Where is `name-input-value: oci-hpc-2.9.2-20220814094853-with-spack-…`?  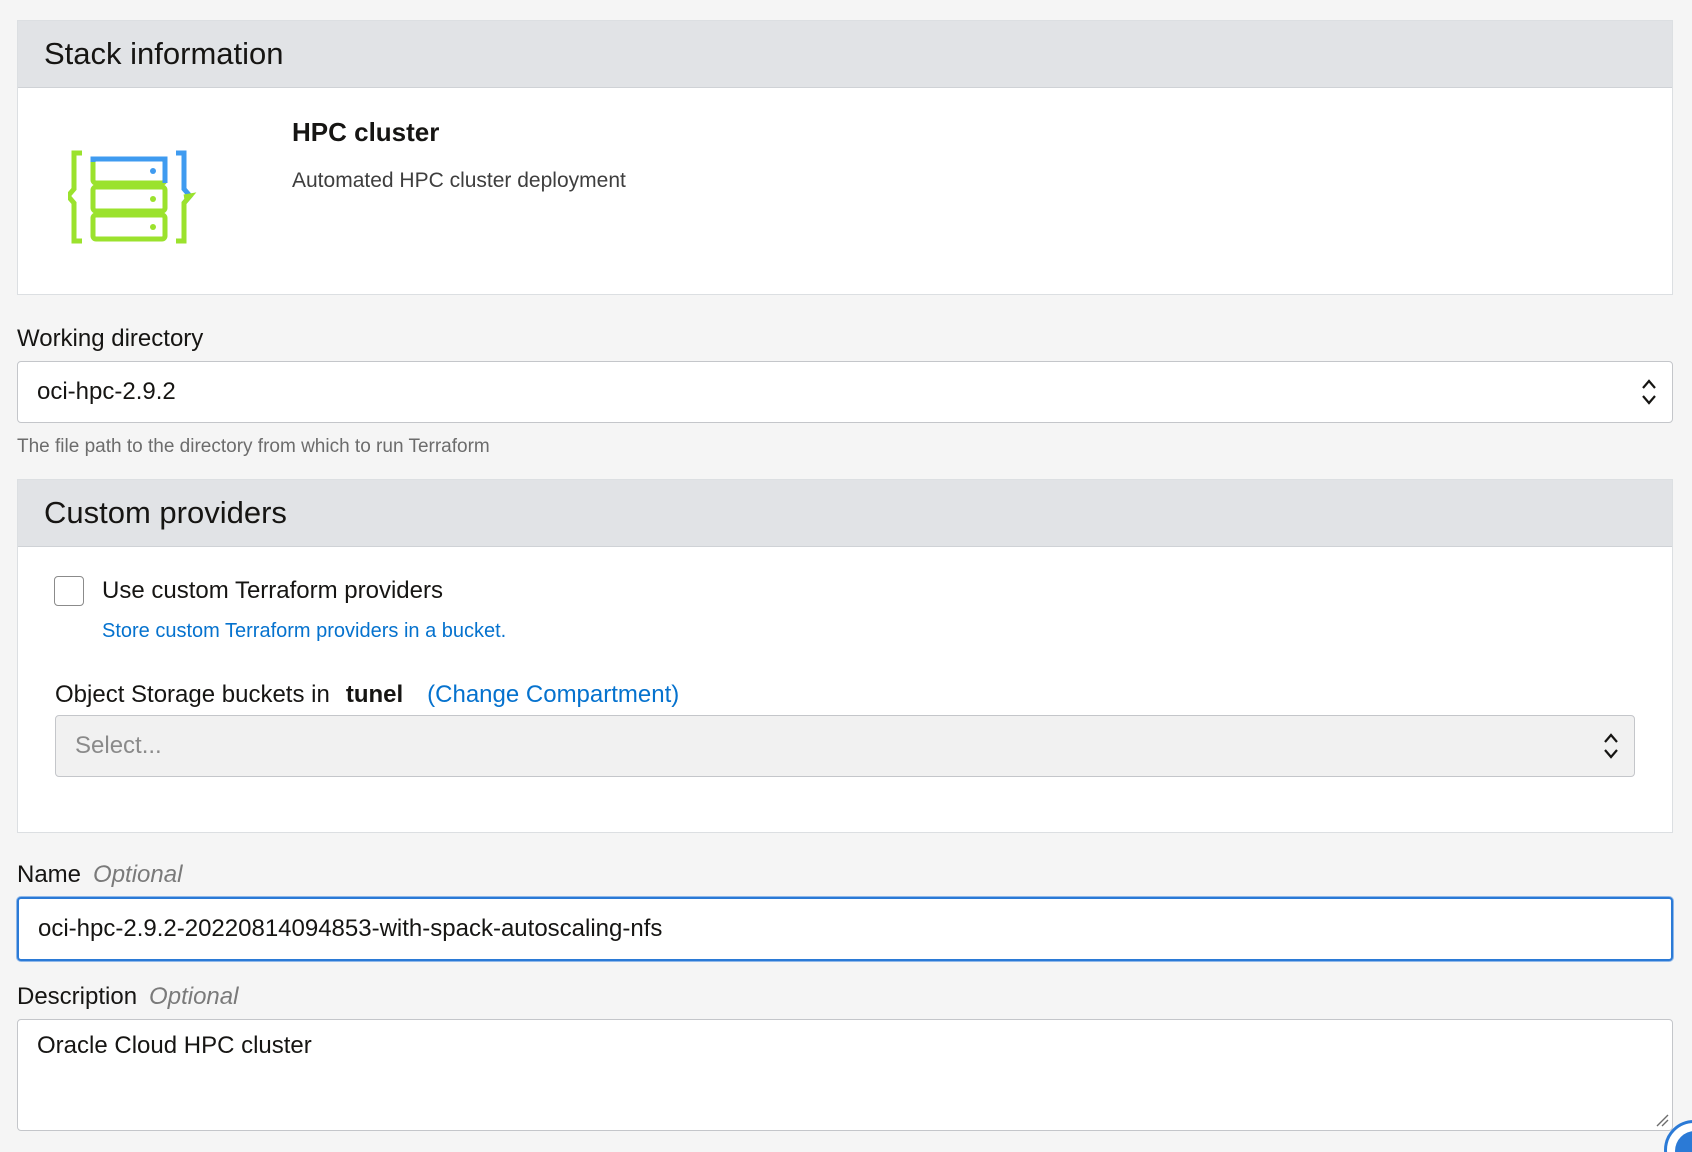 name-input-value: oci-hpc-2.9.2-20220814094853-with-spack-… is located at coordinates (350, 928).